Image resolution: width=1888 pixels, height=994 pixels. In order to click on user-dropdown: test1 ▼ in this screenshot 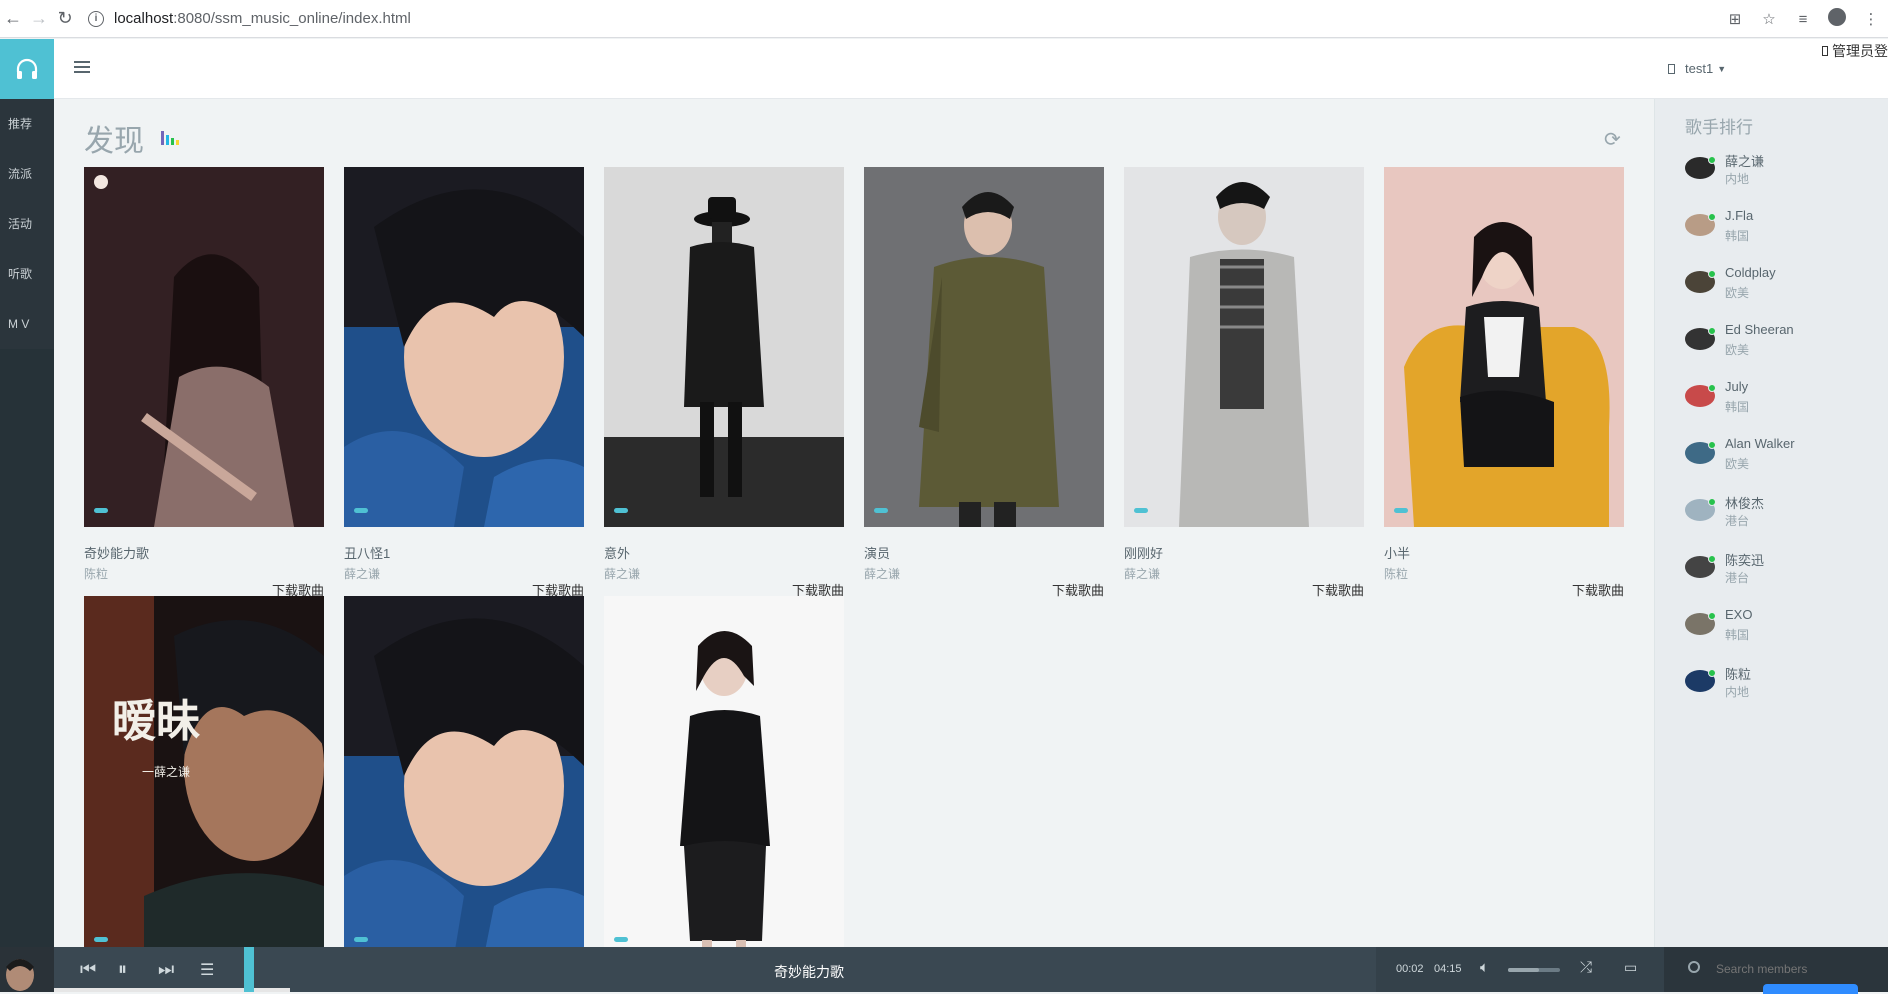, I will do `click(1697, 68)`.